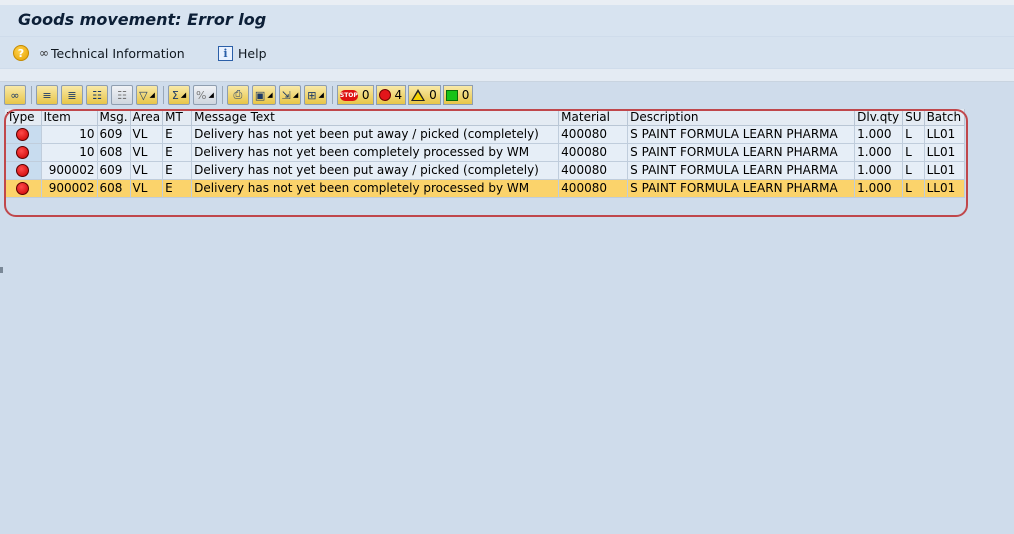  I want to click on column-header-msg: Msg., so click(114, 117).